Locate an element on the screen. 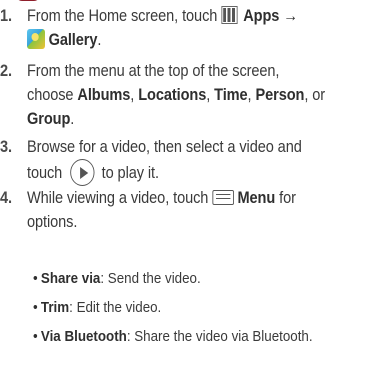 The image size is (374, 367). apps-grid-icon is located at coordinates (229, 15).